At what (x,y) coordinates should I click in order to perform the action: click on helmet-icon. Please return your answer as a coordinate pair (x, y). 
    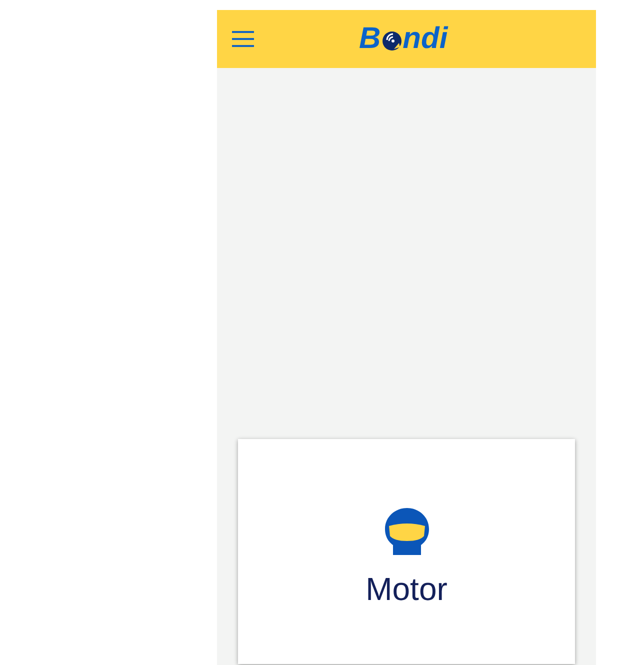
    Looking at the image, I should click on (407, 531).